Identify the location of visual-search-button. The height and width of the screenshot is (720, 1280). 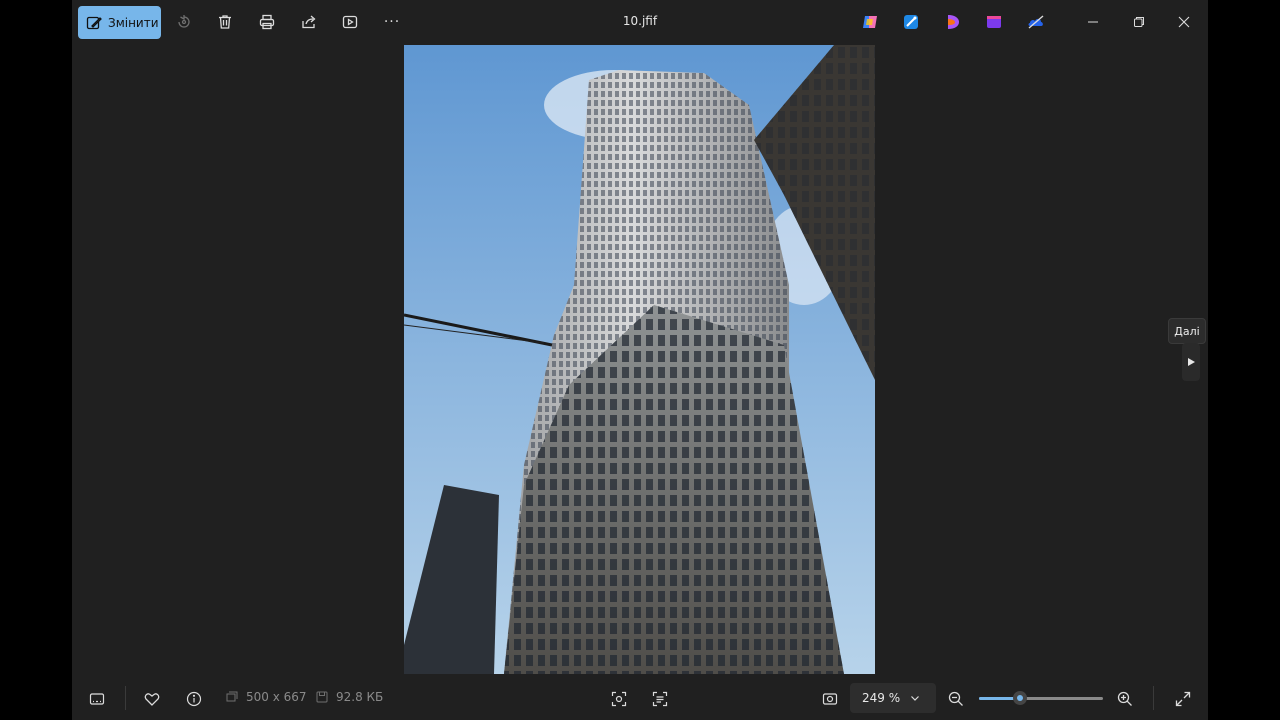
(619, 699).